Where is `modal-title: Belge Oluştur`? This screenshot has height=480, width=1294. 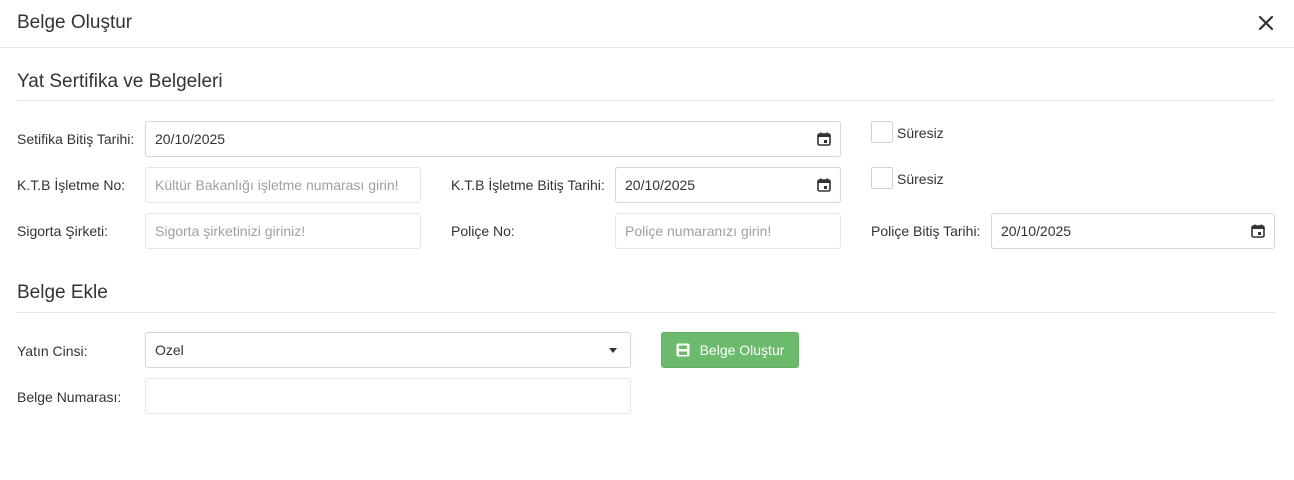 modal-title: Belge Oluştur is located at coordinates (75, 22).